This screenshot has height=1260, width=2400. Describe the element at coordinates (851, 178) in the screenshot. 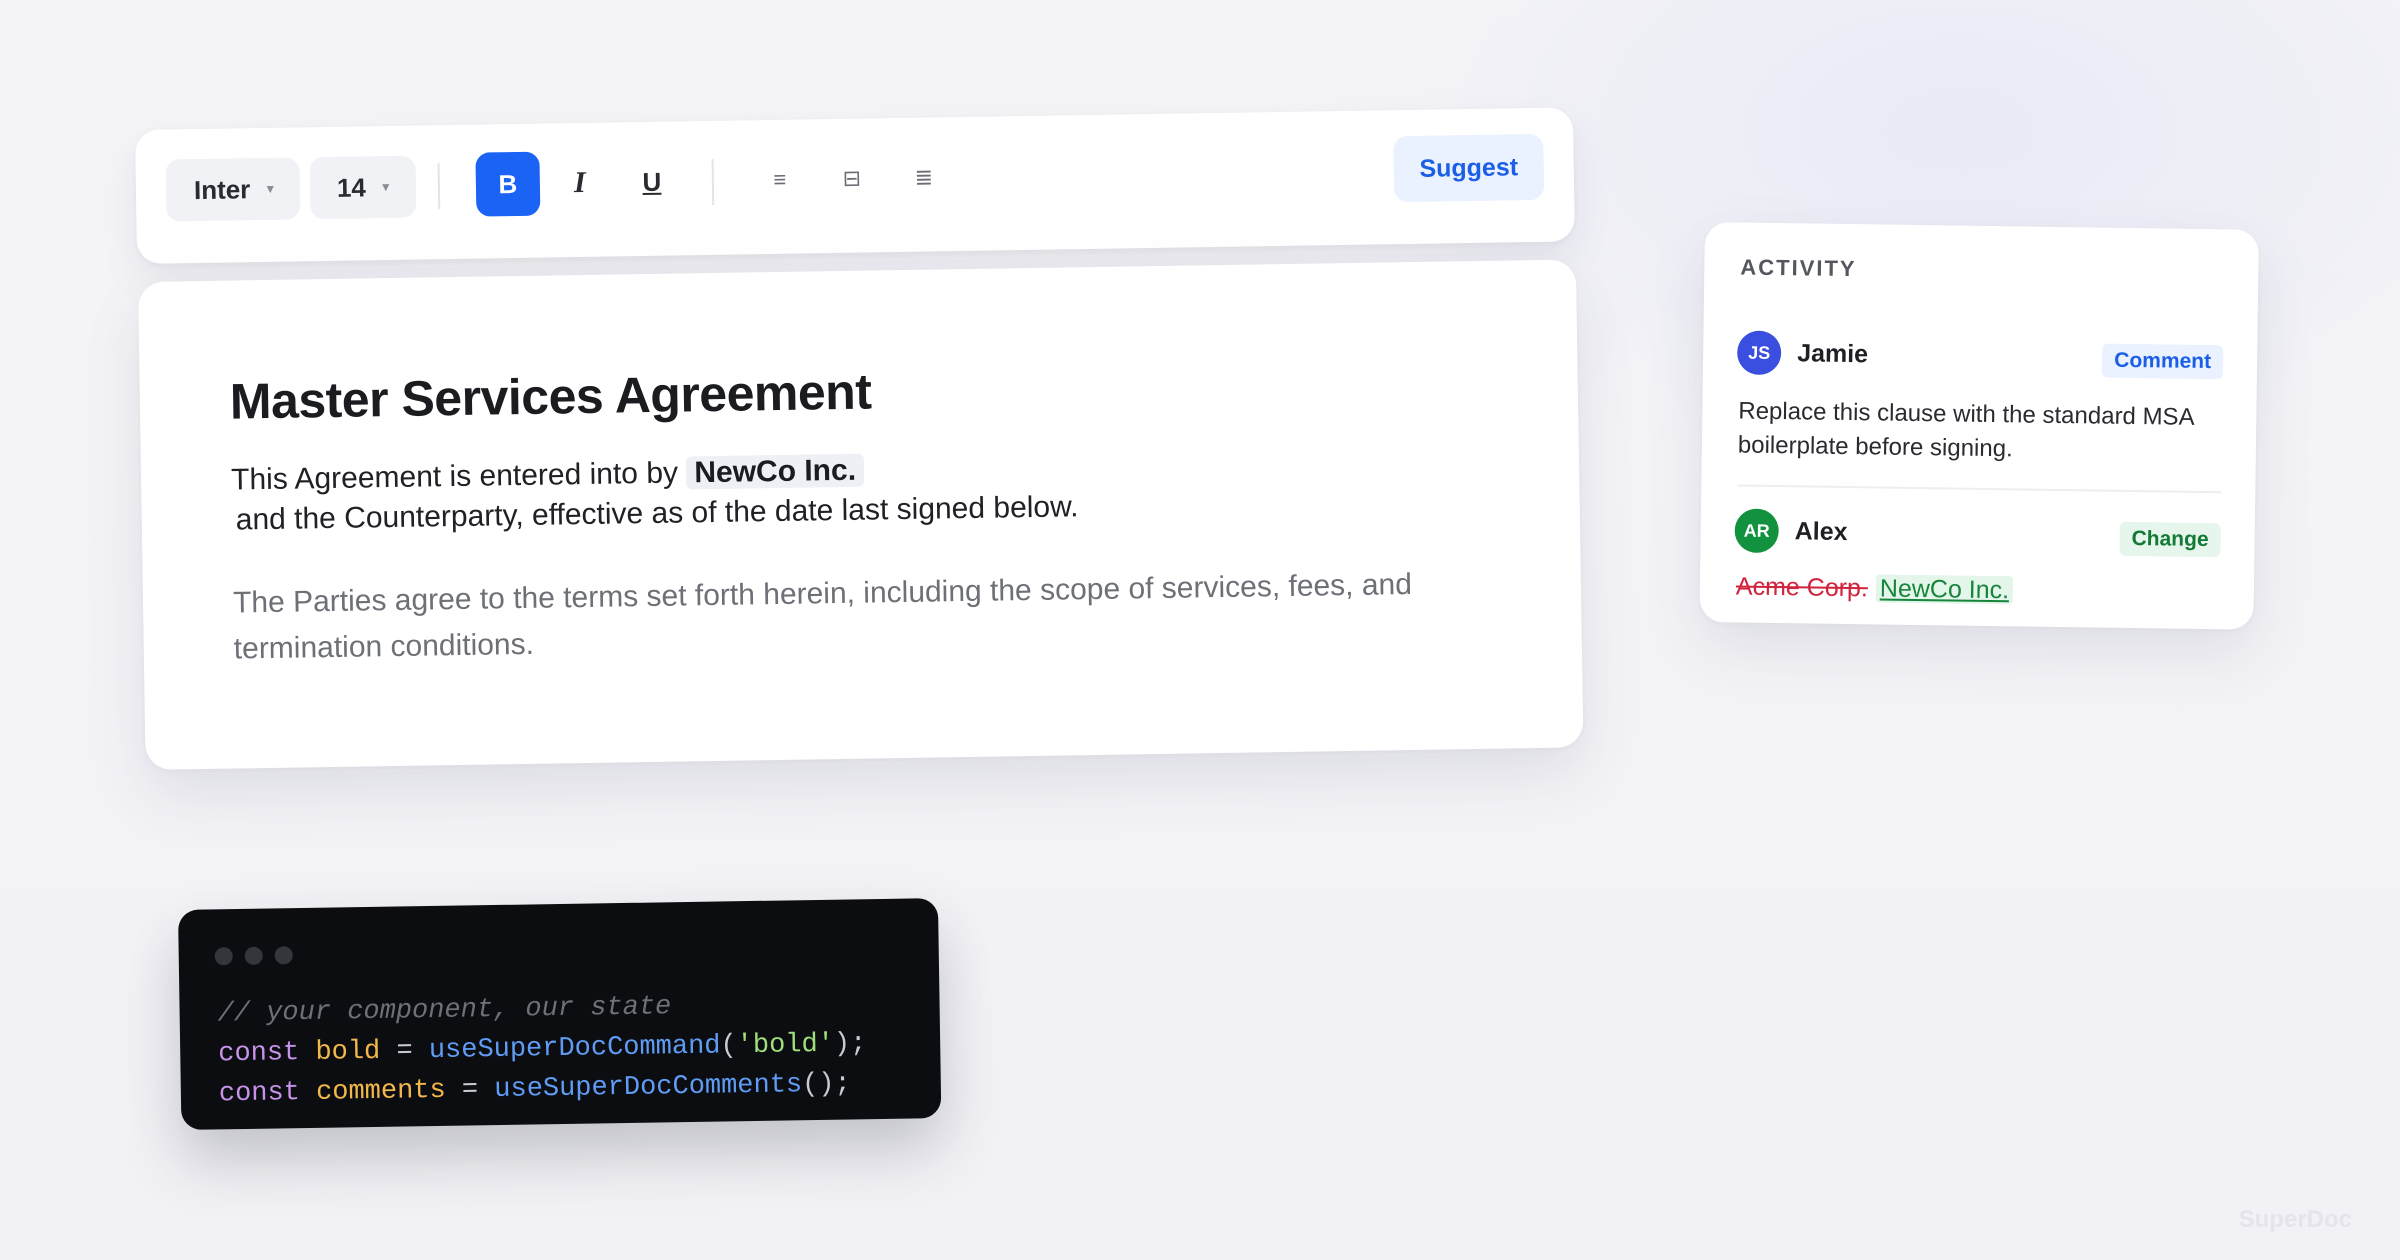

I see `align-center-icon: ⊟` at that location.